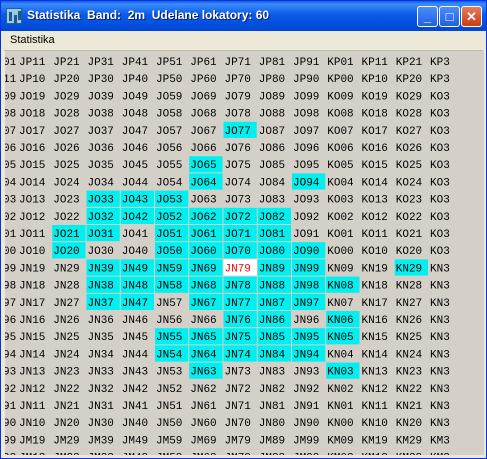 This screenshot has height=459, width=487. What do you see at coordinates (135, 80) in the screenshot?
I see `locator-label-jp40: JP40` at bounding box center [135, 80].